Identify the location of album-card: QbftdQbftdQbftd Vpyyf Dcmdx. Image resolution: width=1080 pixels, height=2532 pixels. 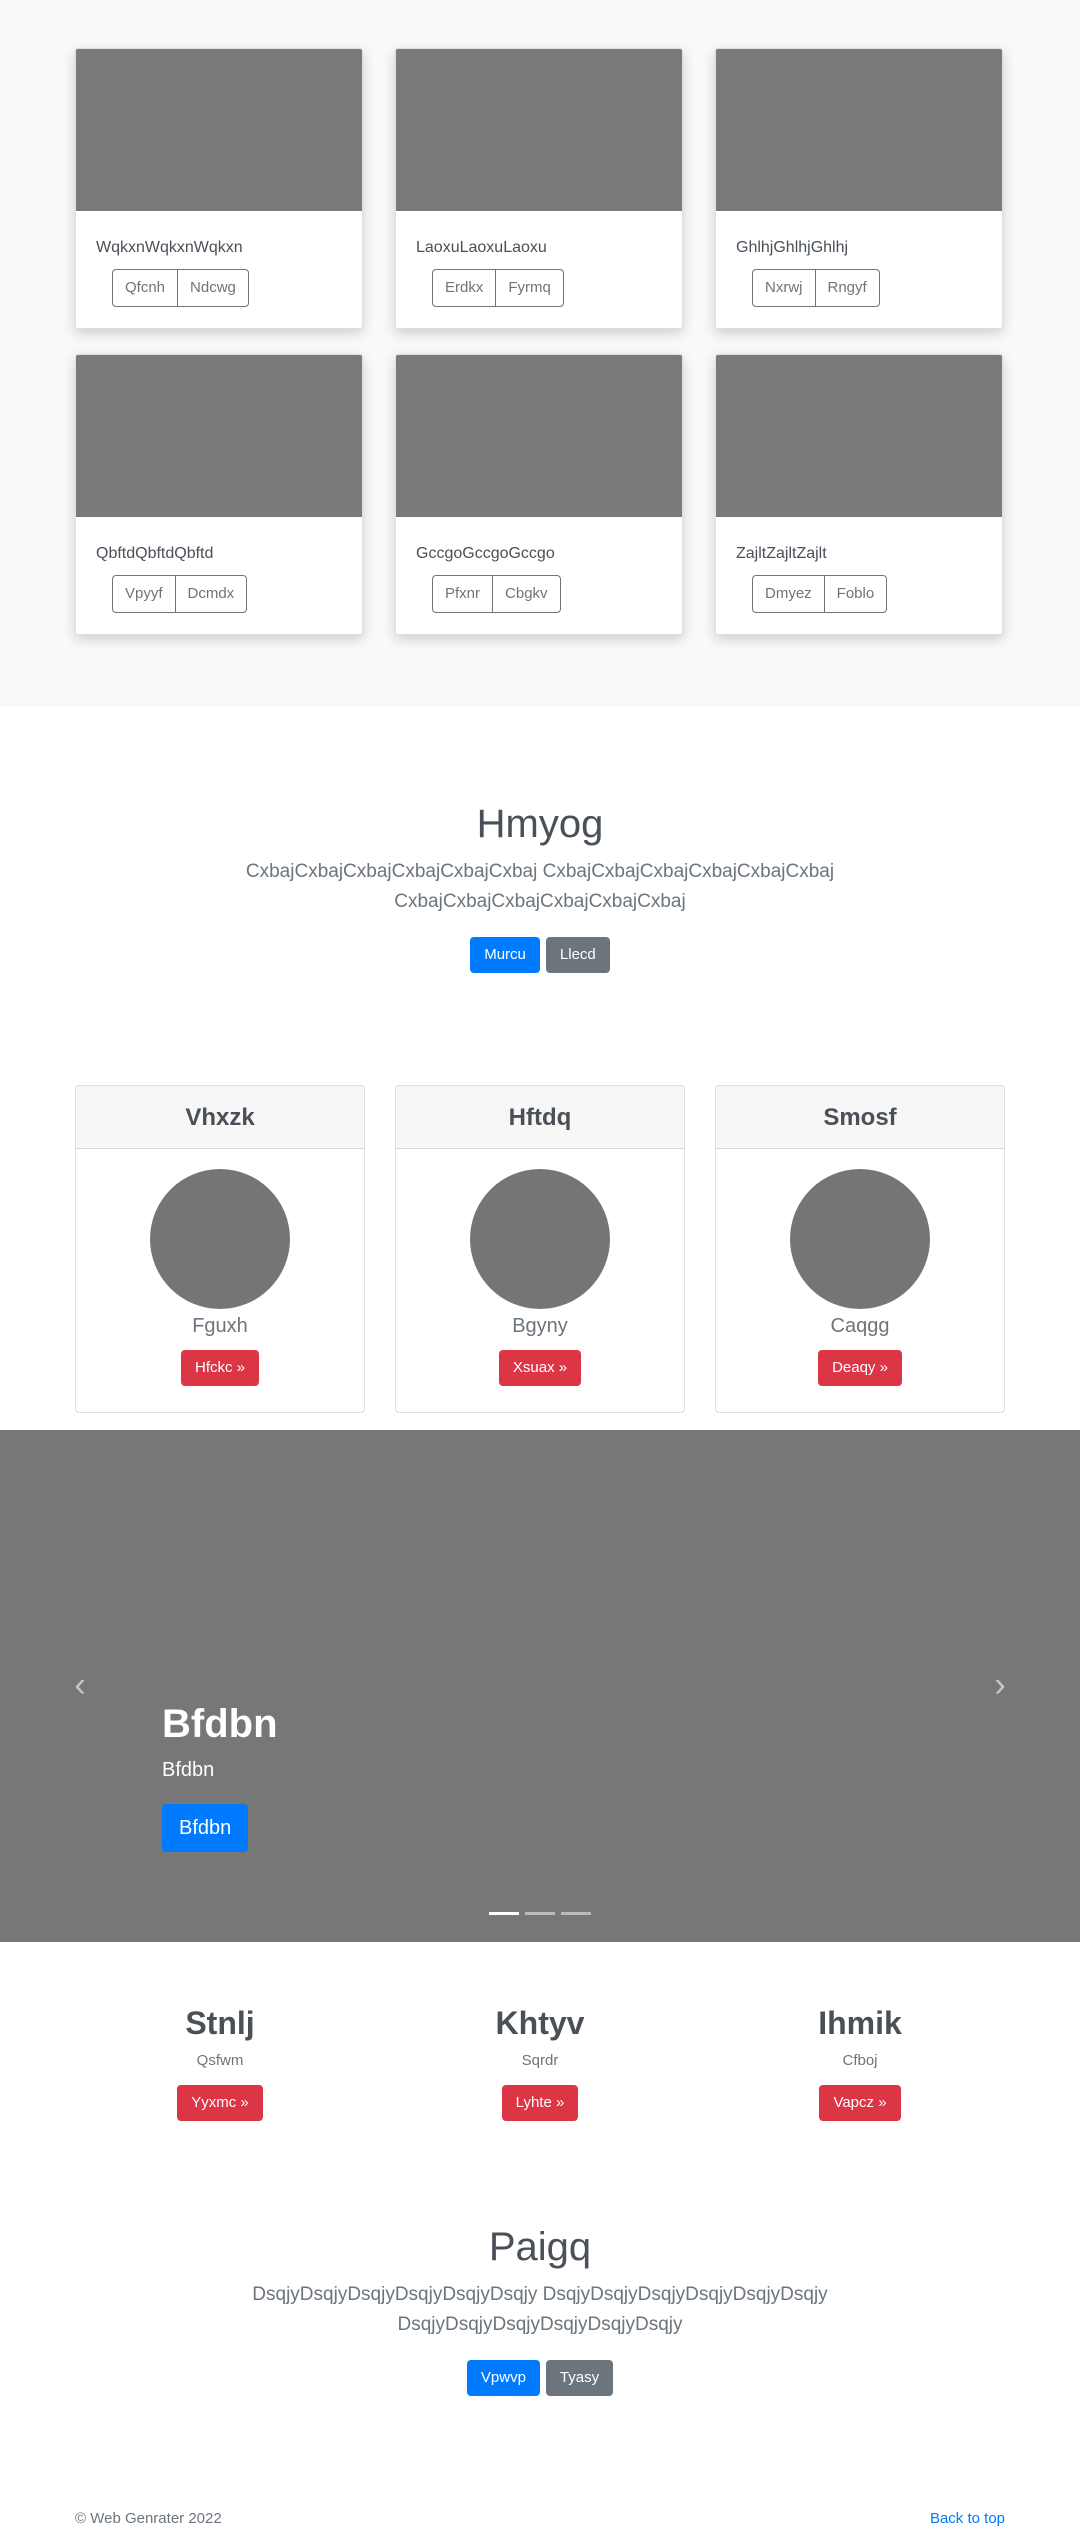
(219, 494).